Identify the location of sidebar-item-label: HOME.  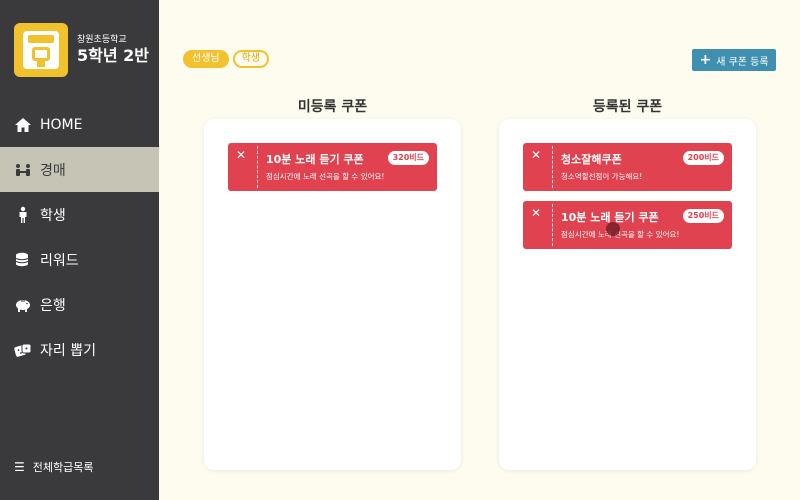
(61, 124).